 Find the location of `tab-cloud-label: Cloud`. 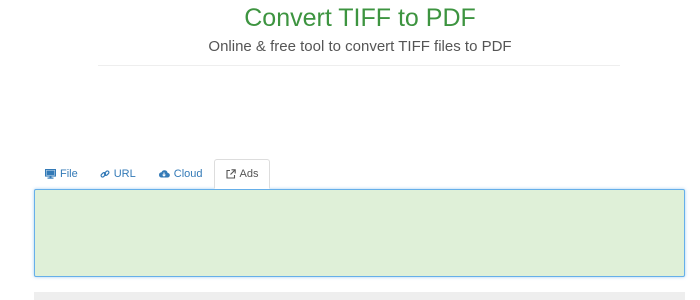

tab-cloud-label: Cloud is located at coordinates (188, 173).